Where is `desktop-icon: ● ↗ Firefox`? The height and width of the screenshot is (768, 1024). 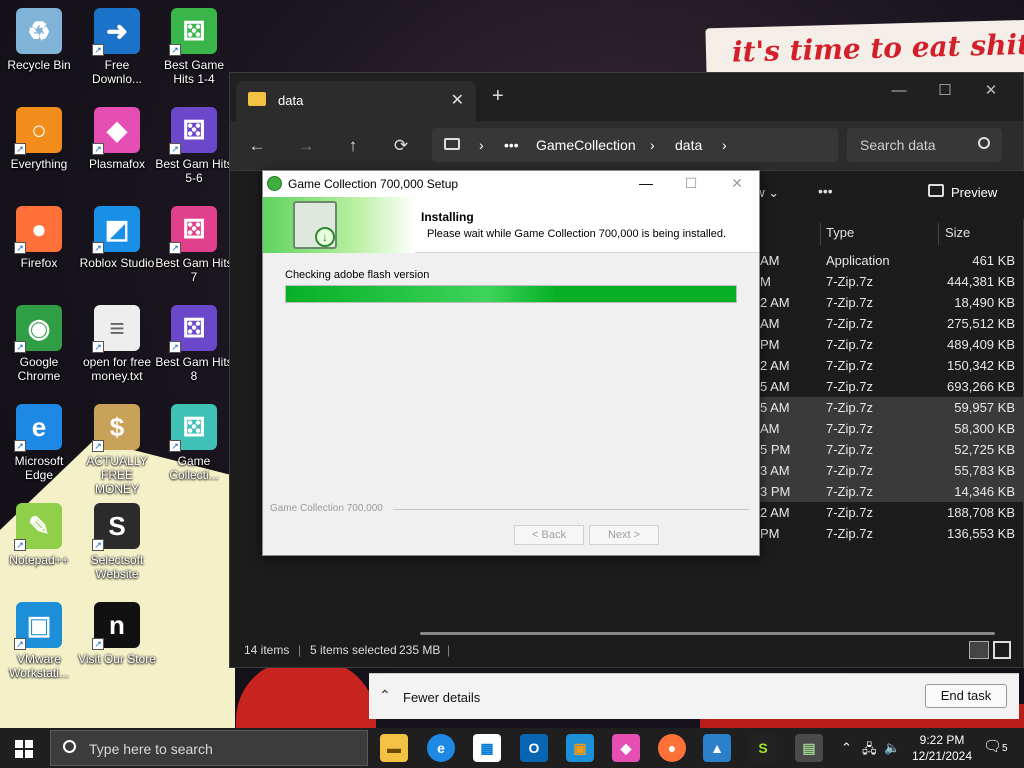 desktop-icon: ● ↗ Firefox is located at coordinates (39, 238).